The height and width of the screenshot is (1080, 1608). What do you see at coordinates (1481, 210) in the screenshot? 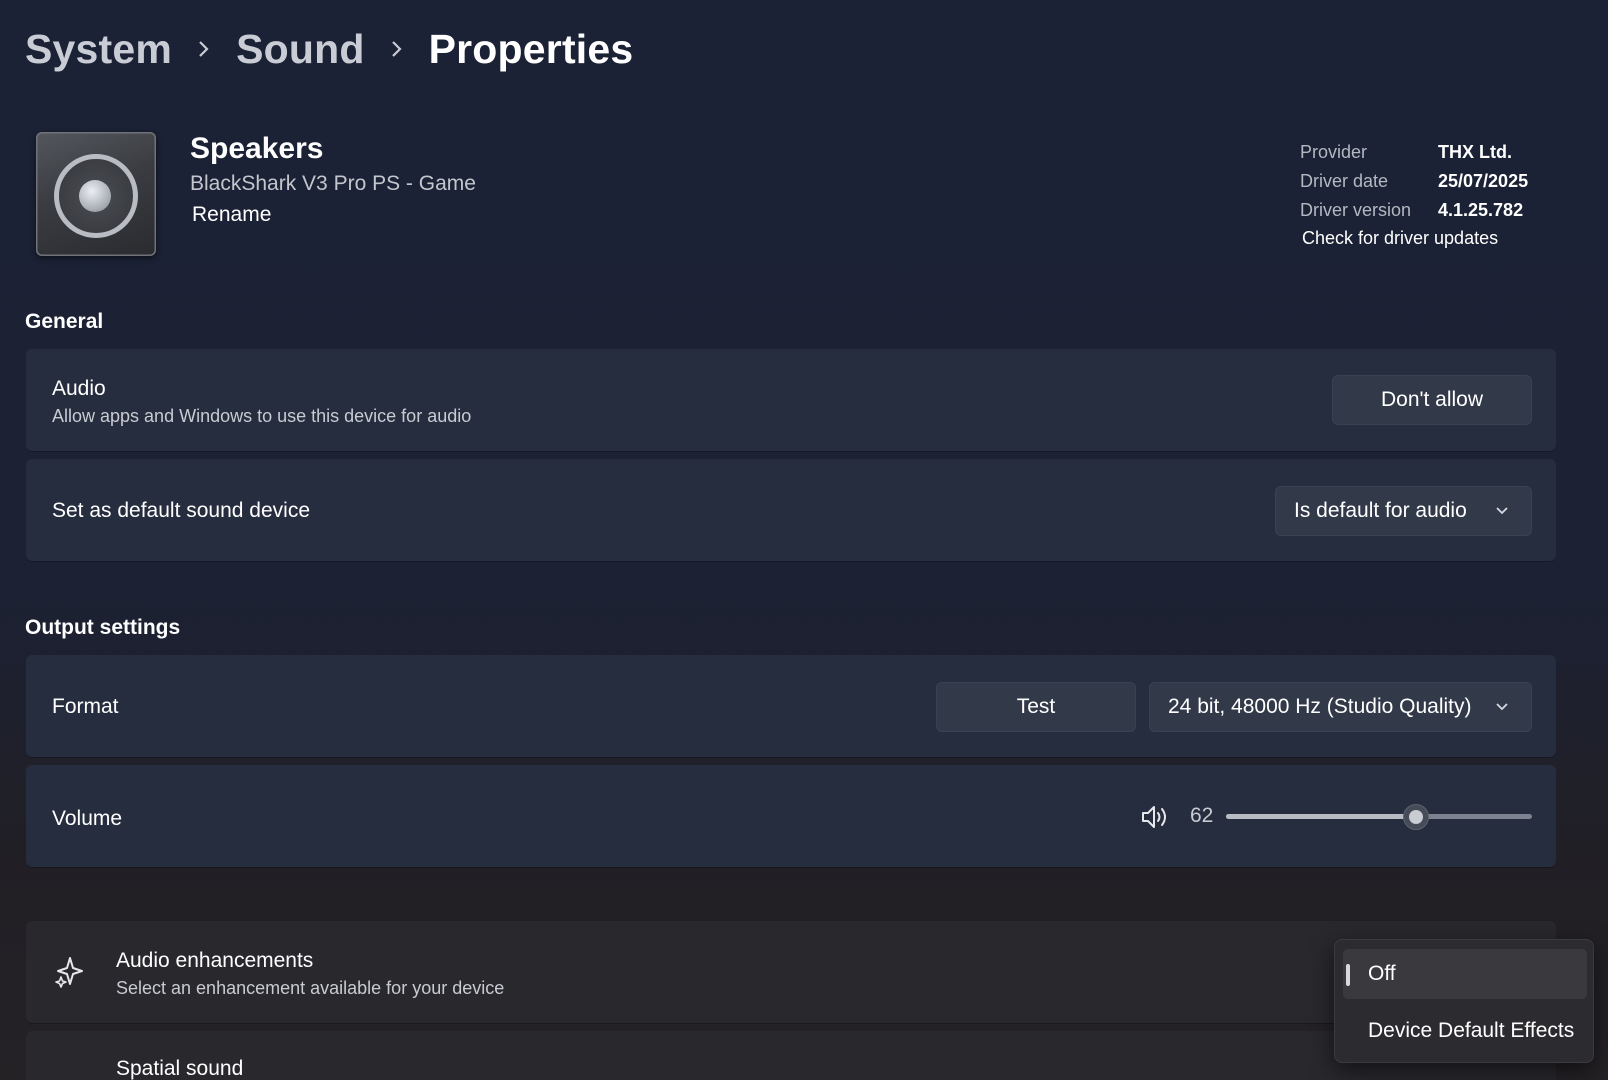
I see `driver-version-value: 4.1.25.782` at bounding box center [1481, 210].